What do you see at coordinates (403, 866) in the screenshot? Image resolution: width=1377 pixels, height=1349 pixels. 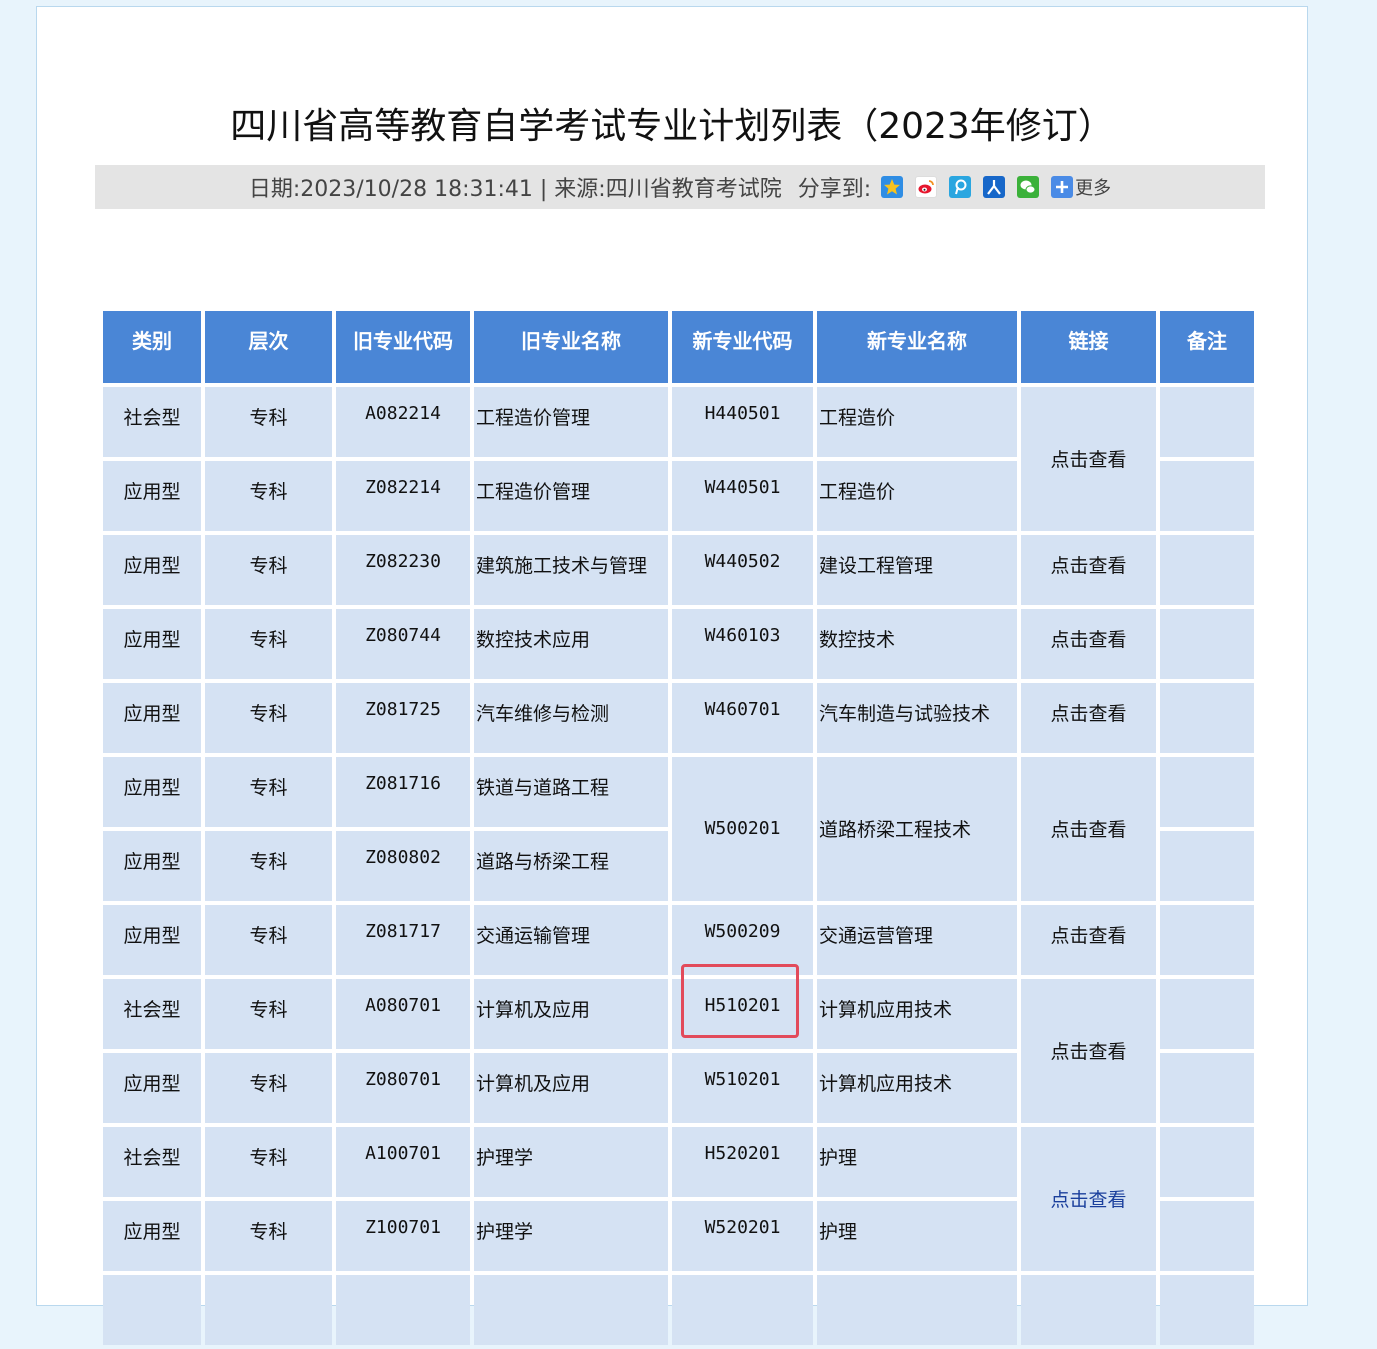 I see `cell-old-code: Z080802` at bounding box center [403, 866].